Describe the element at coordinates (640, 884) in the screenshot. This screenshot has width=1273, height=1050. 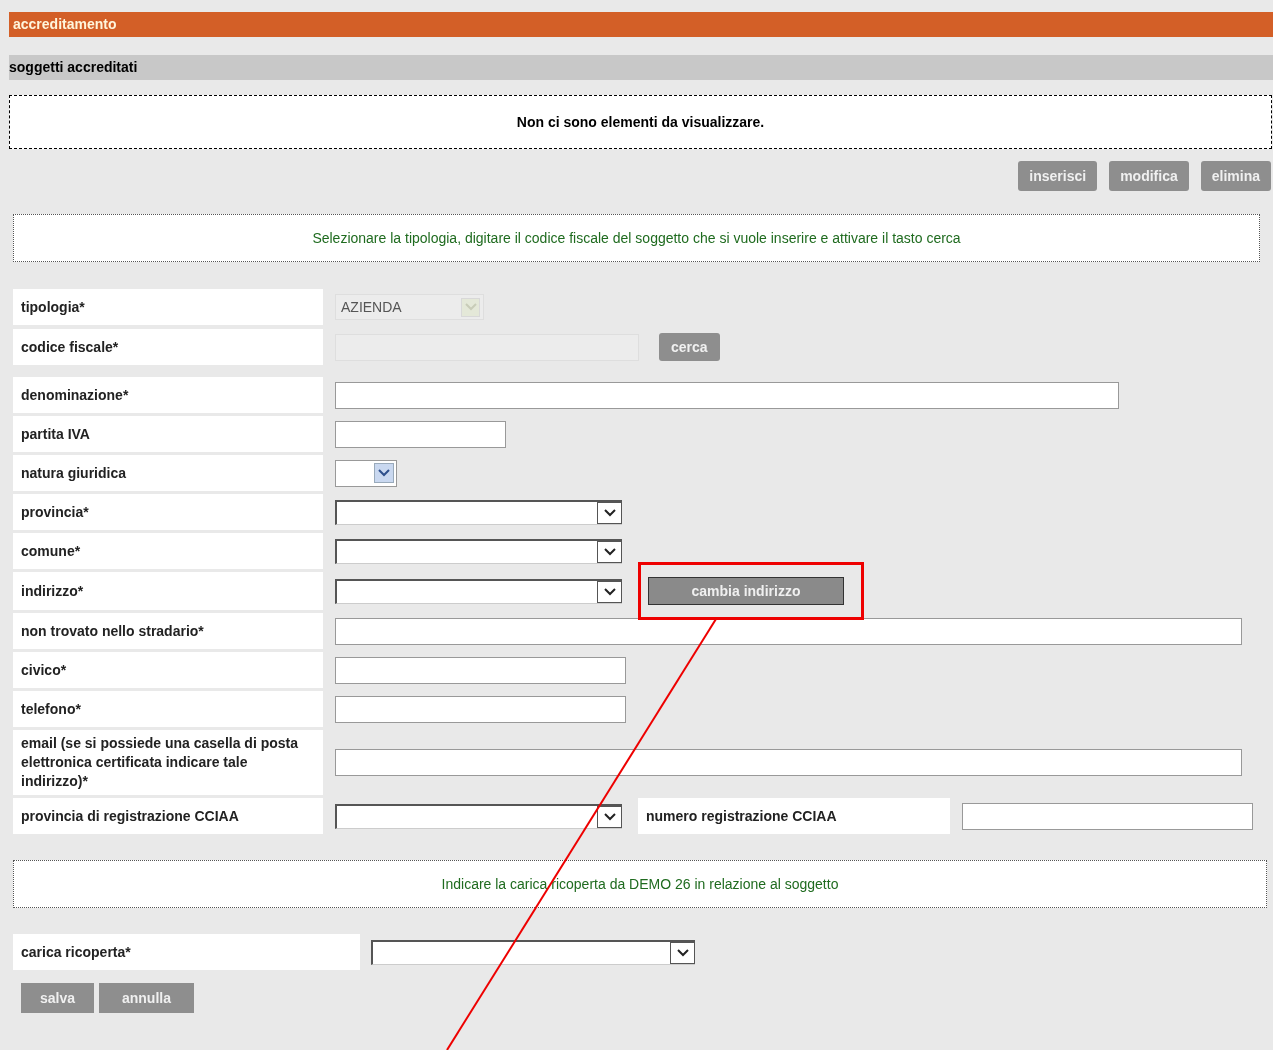
I see `instruction-text: Indicare la carica ricoperta da DEMO 26 in relazione al soggetto` at that location.